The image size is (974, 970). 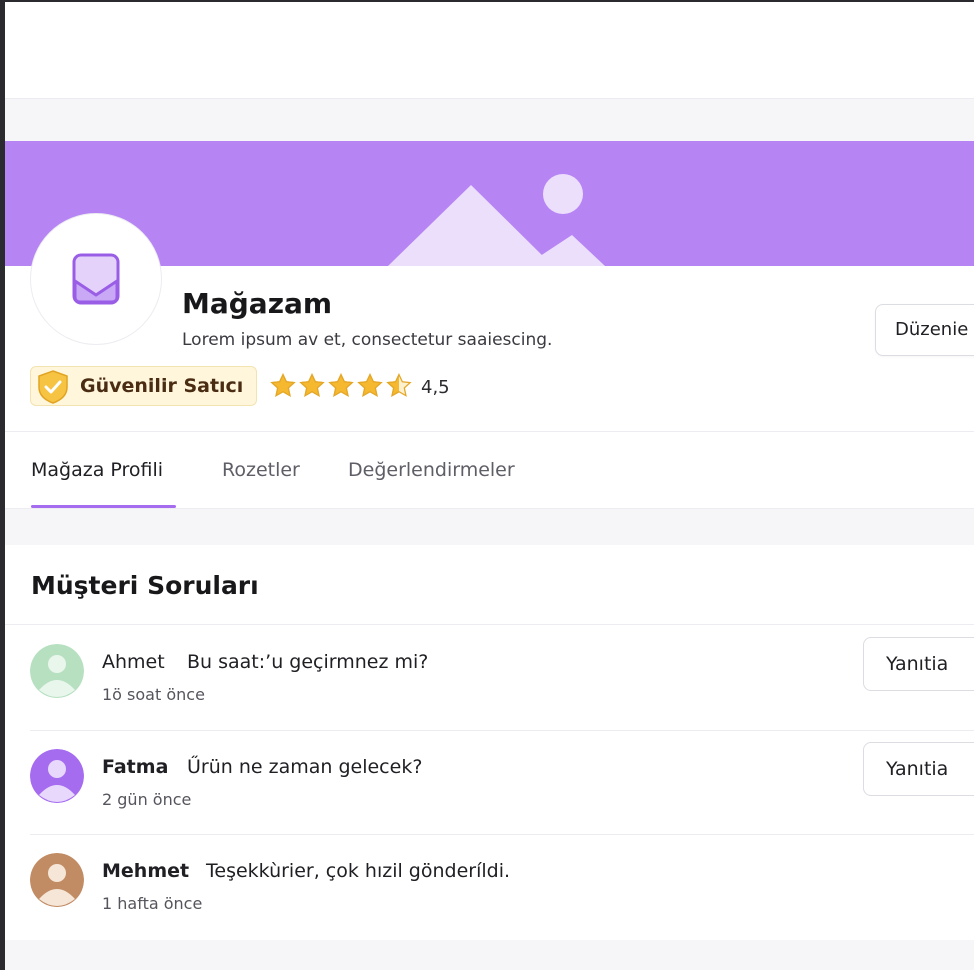 What do you see at coordinates (924, 330) in the screenshot?
I see `edit-store-button: Düzenie` at bounding box center [924, 330].